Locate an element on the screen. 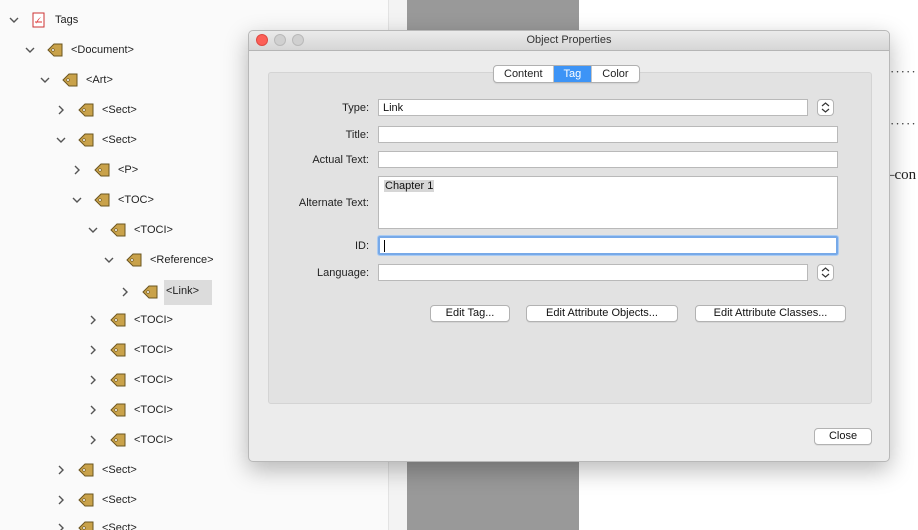  tab-color: Color is located at coordinates (615, 74).